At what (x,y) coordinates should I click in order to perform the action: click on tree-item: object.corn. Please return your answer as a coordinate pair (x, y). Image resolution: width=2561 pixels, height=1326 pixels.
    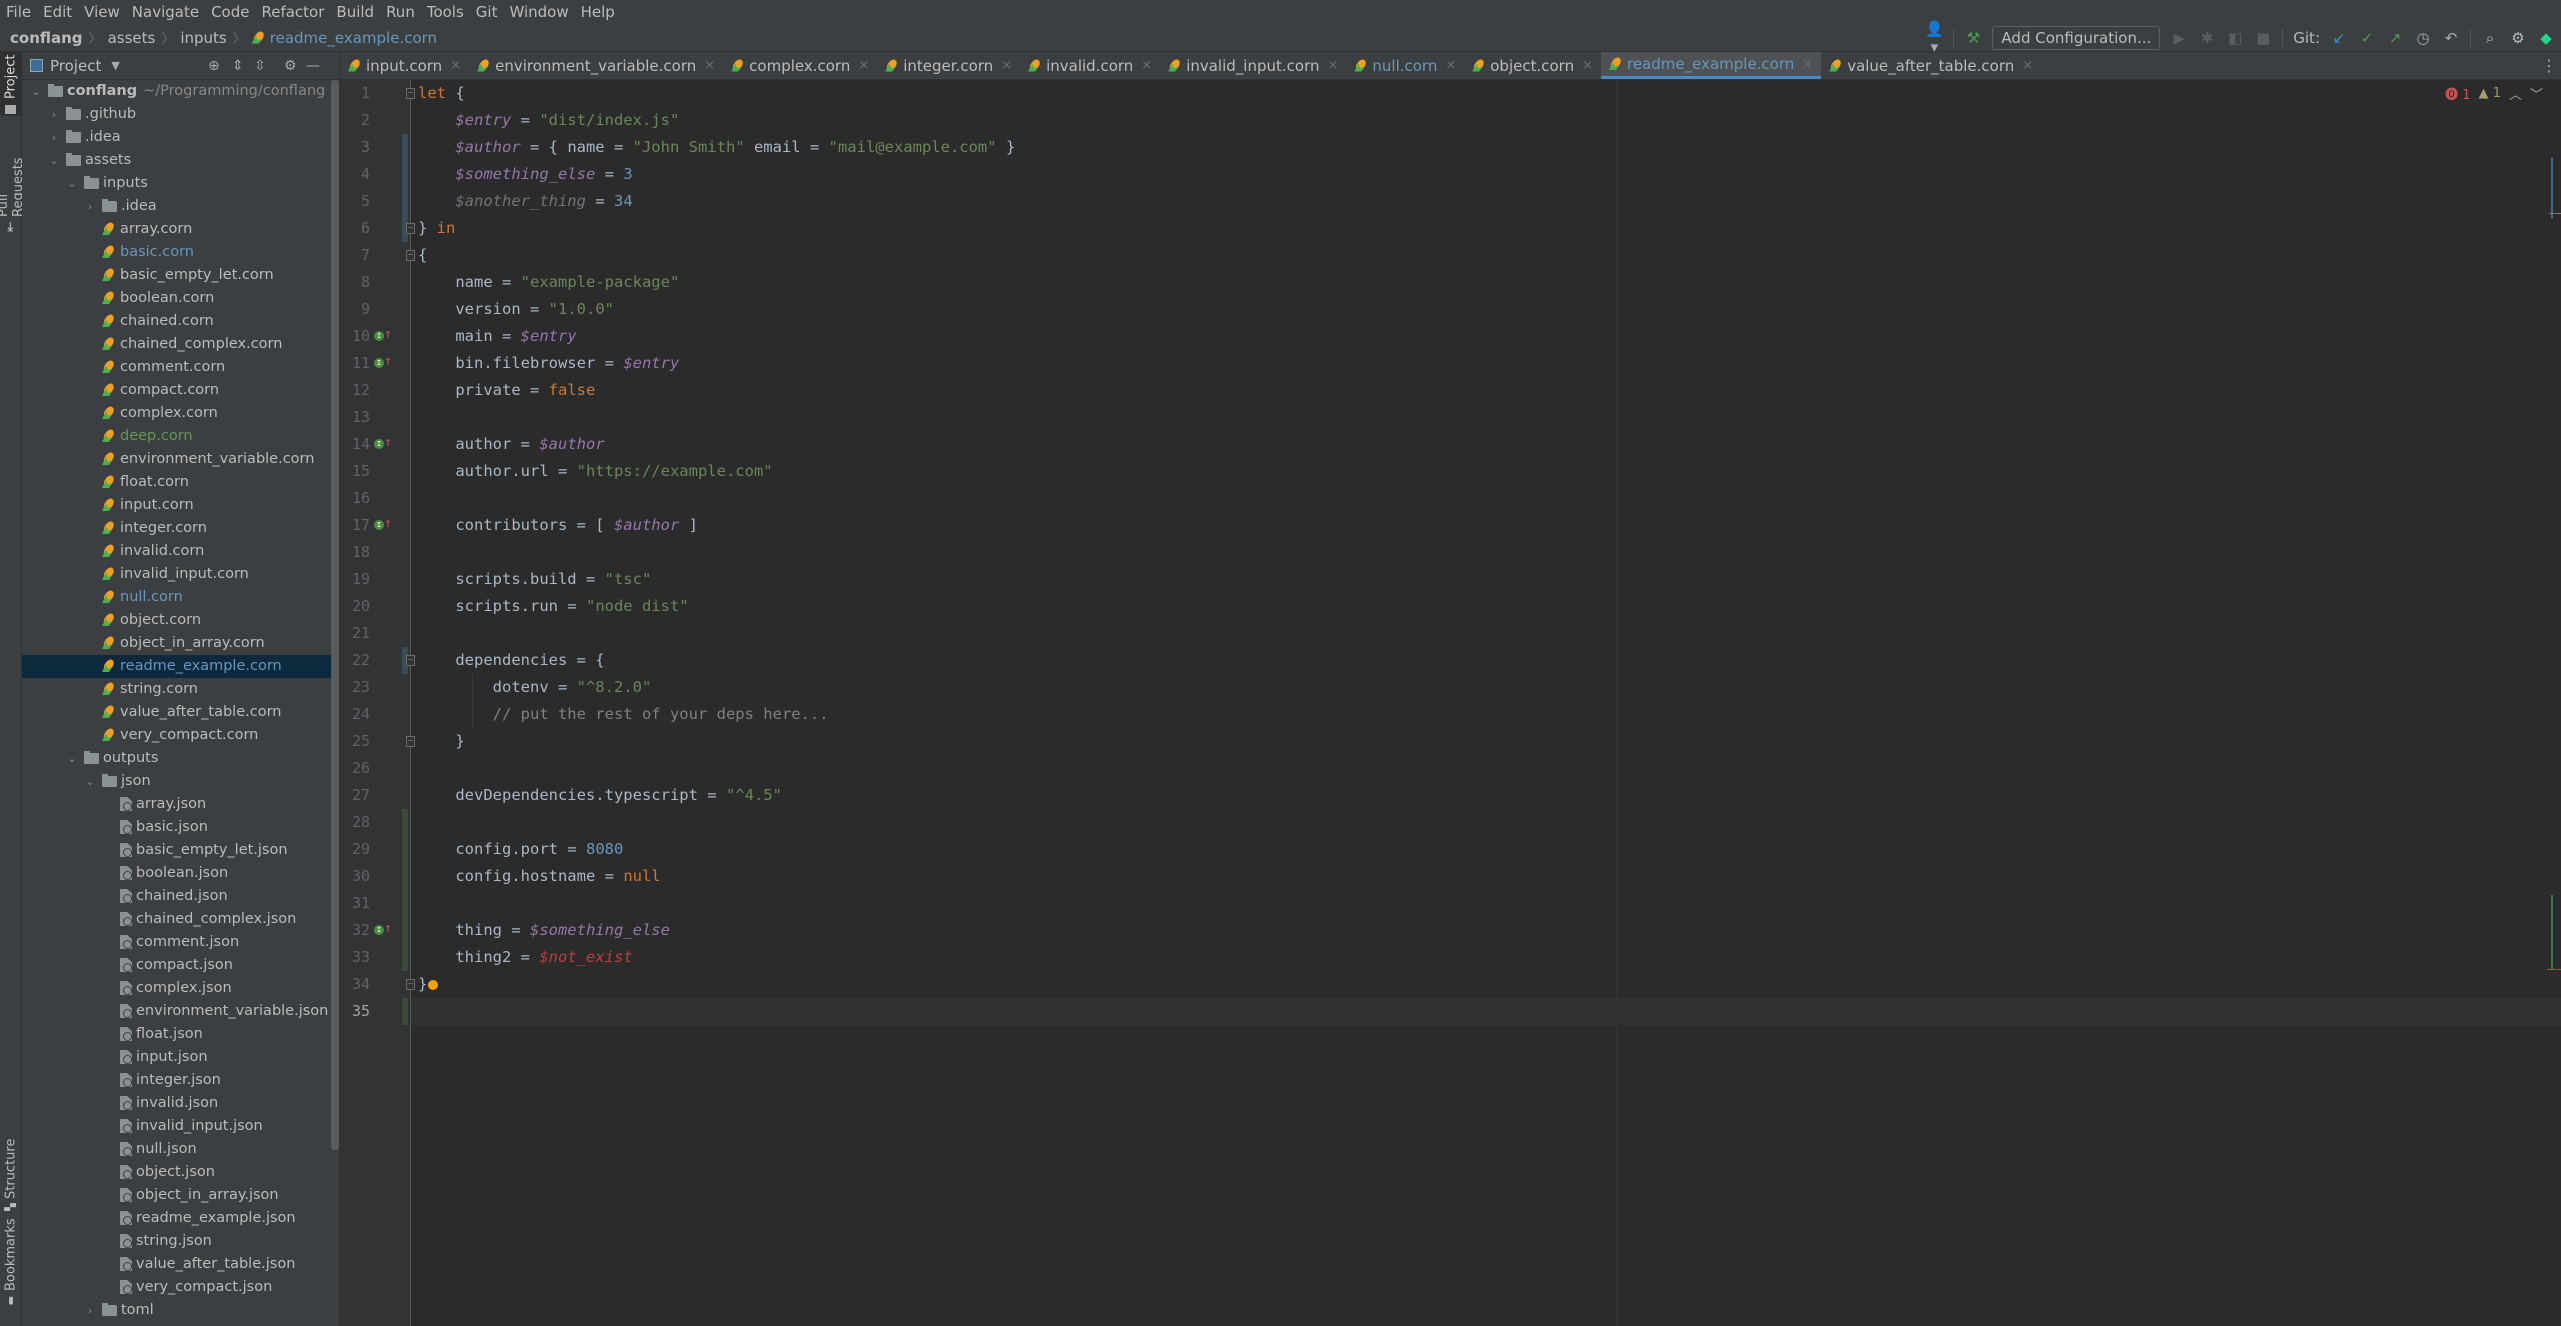
    Looking at the image, I should click on (180, 620).